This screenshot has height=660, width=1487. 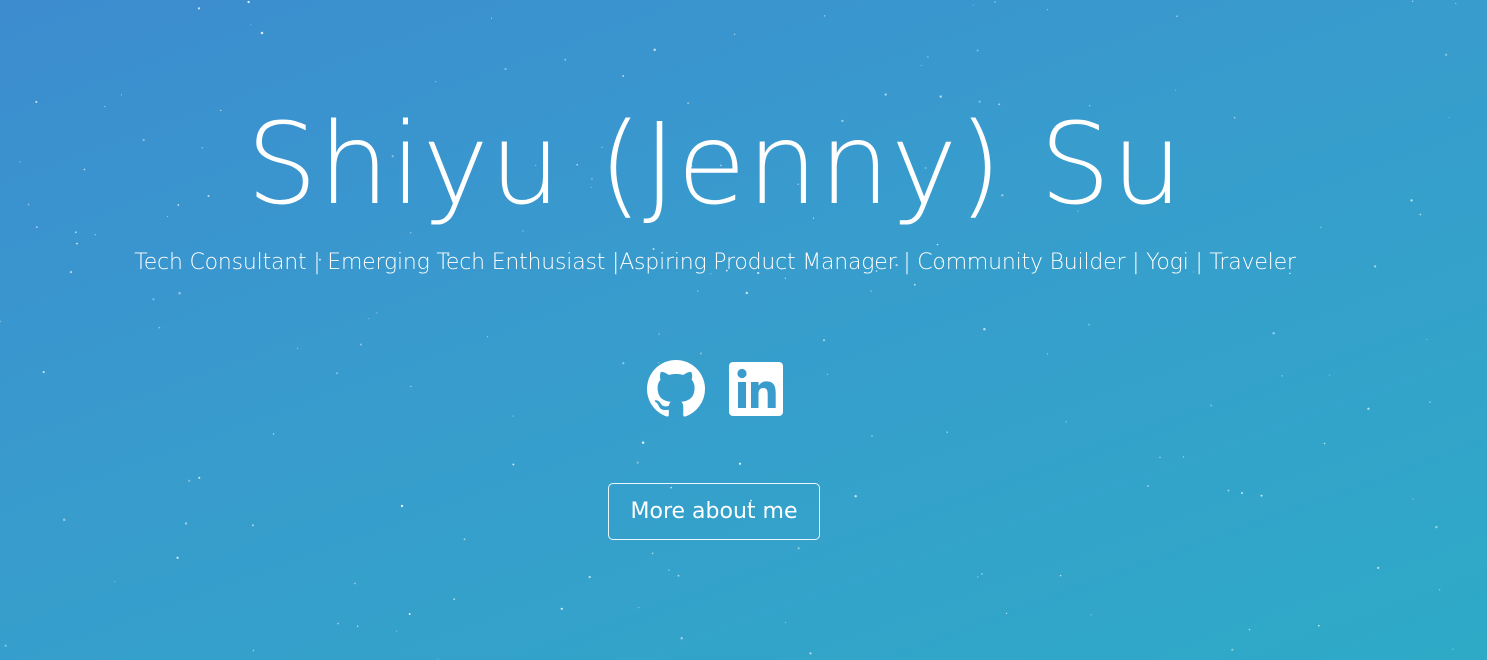 I want to click on github-icon, so click(x=676, y=388).